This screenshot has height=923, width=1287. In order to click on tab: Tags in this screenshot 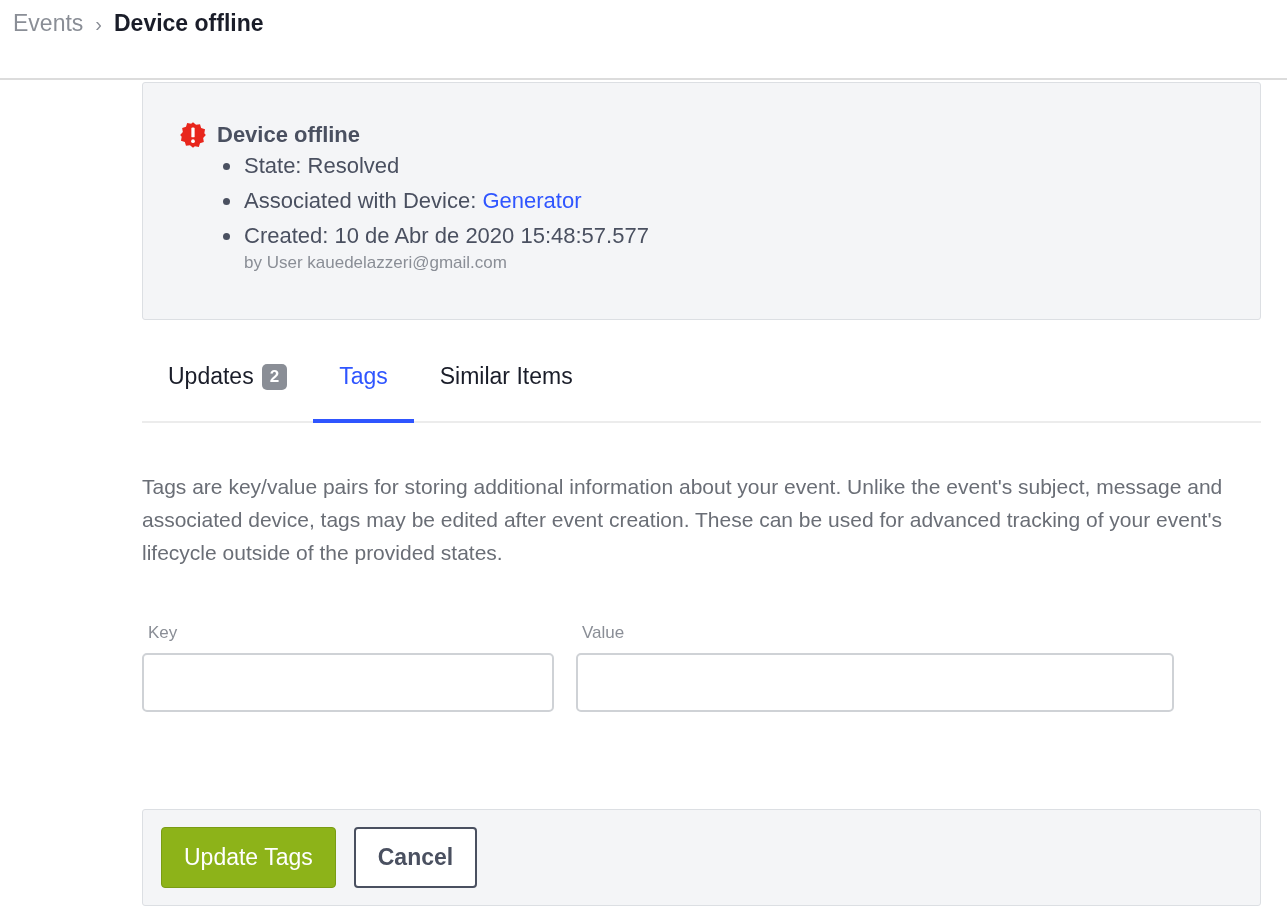, I will do `click(363, 387)`.